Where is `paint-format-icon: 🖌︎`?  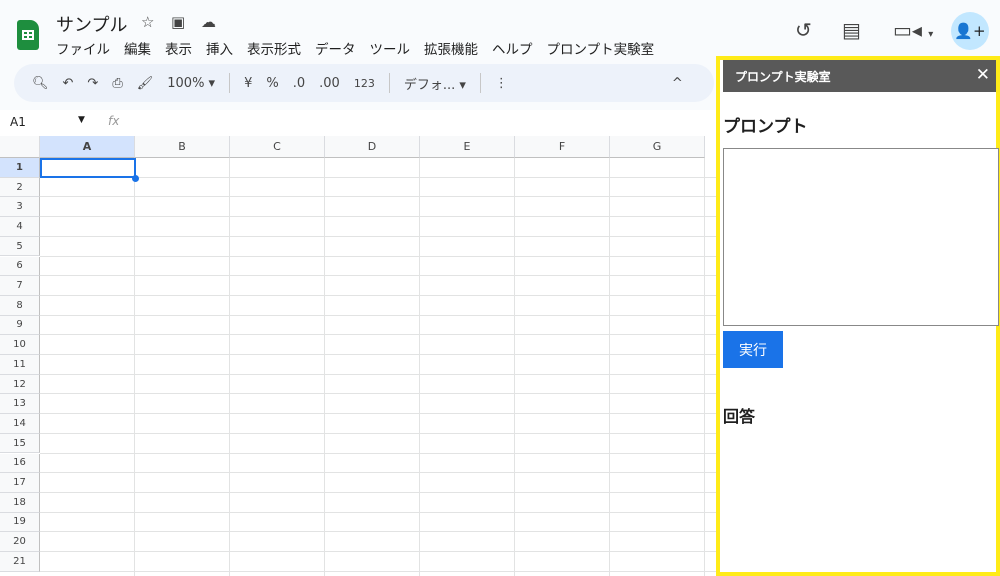
paint-format-icon: 🖌︎ is located at coordinates (145, 83).